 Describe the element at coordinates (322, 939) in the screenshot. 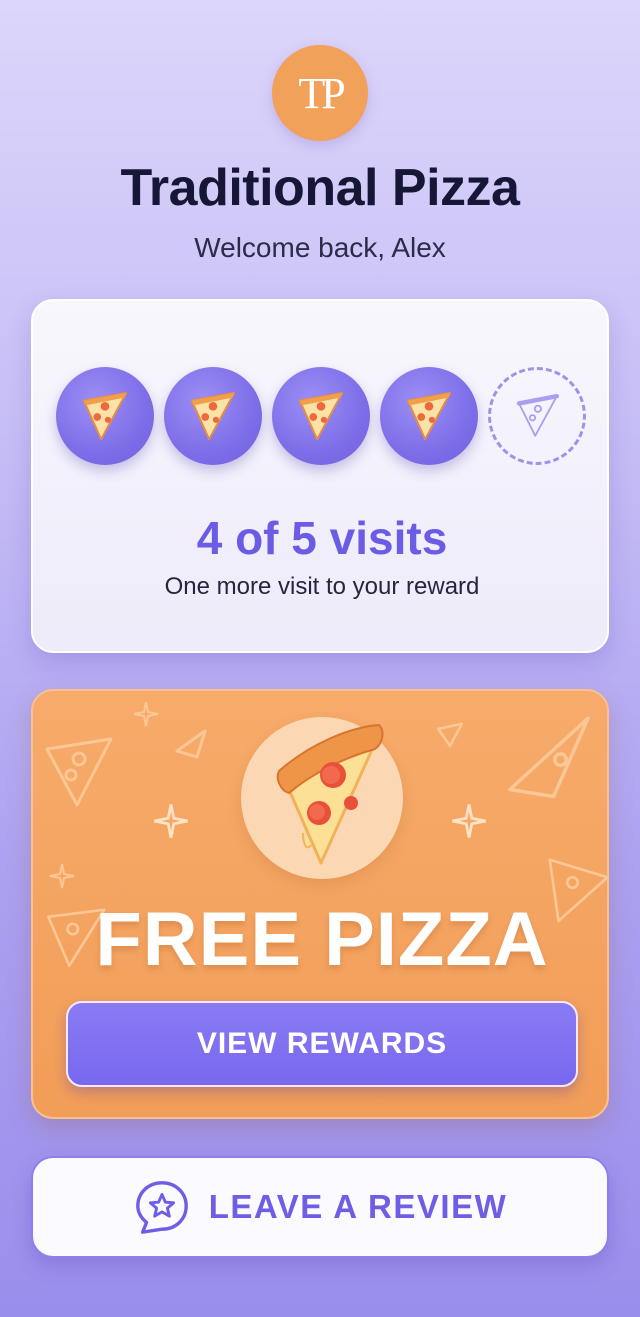

I see `reward-title: FREE PIZZA` at that location.